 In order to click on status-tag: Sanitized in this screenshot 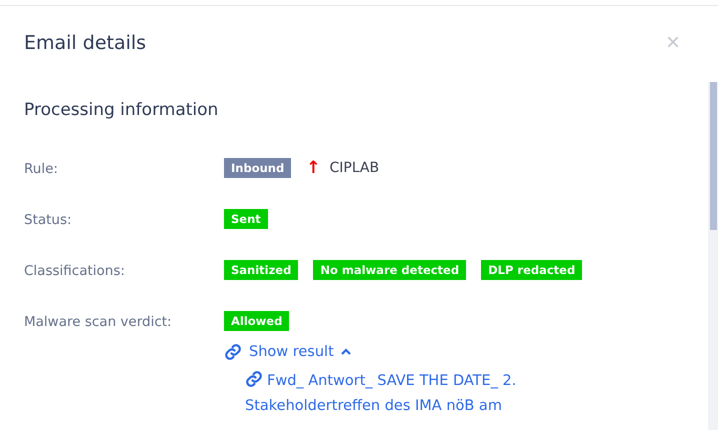, I will do `click(261, 270)`.